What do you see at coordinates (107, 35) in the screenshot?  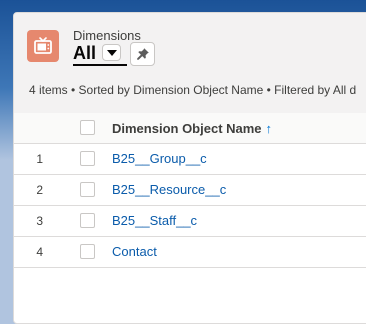 I see `object-label: Dimensions` at bounding box center [107, 35].